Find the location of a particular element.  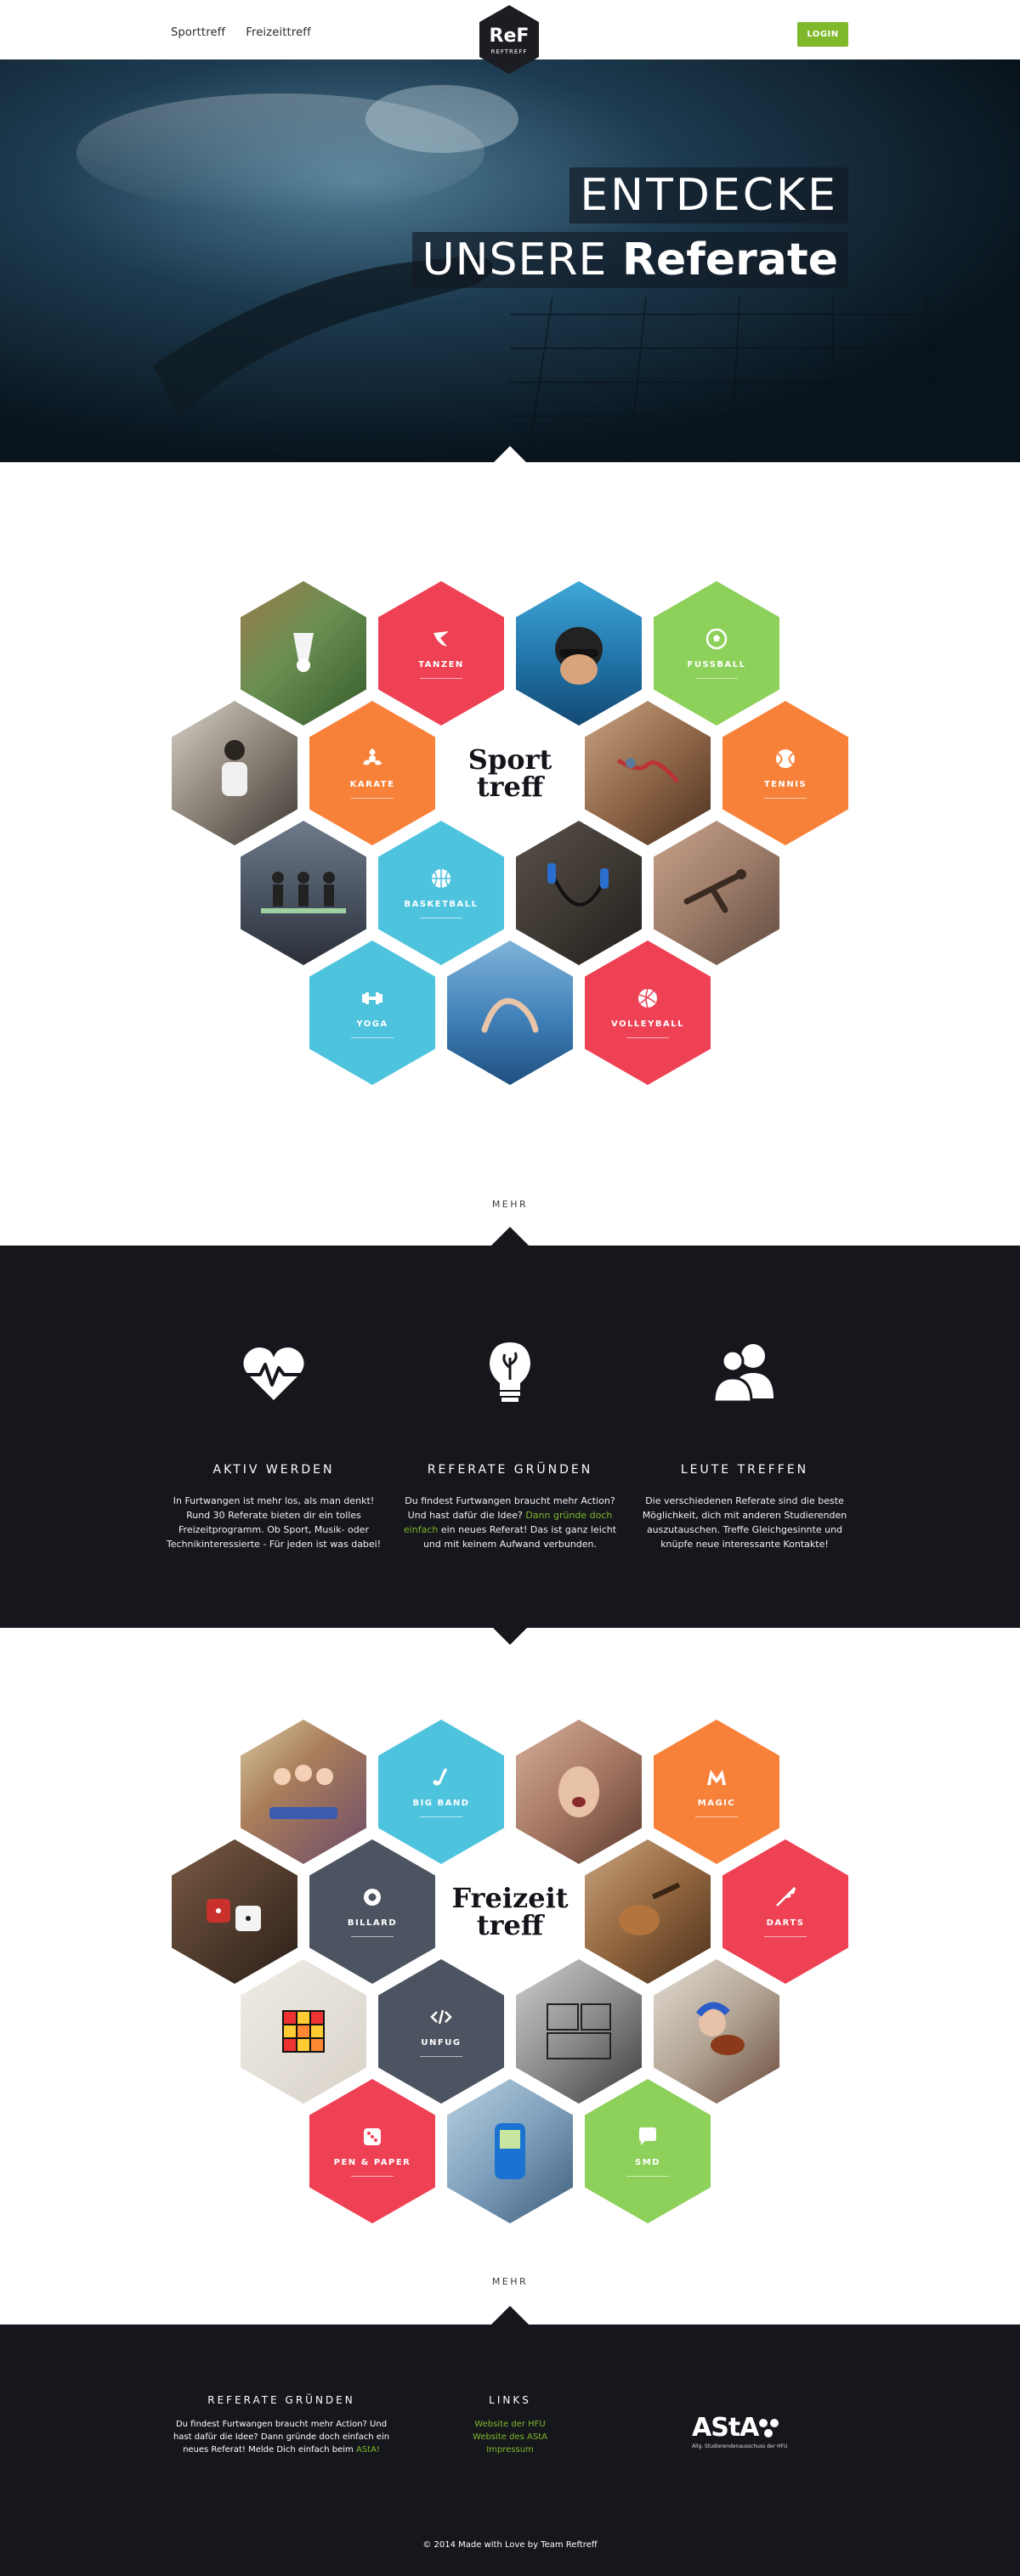

guitar-photo-tile is located at coordinates (648, 1911).